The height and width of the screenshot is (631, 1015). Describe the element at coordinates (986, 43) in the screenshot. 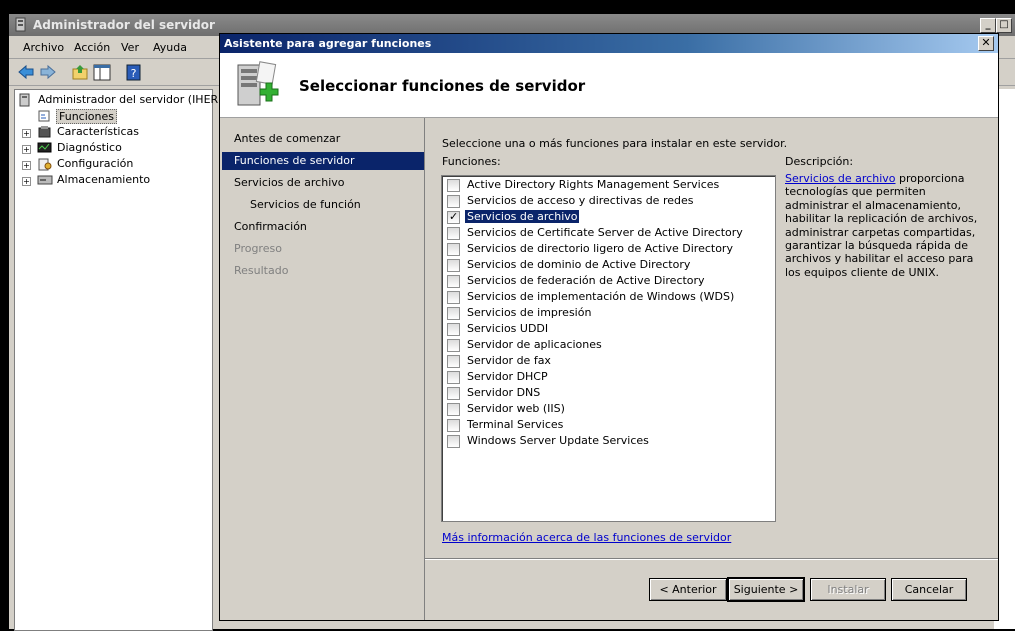

I see `close-button: ✕` at that location.